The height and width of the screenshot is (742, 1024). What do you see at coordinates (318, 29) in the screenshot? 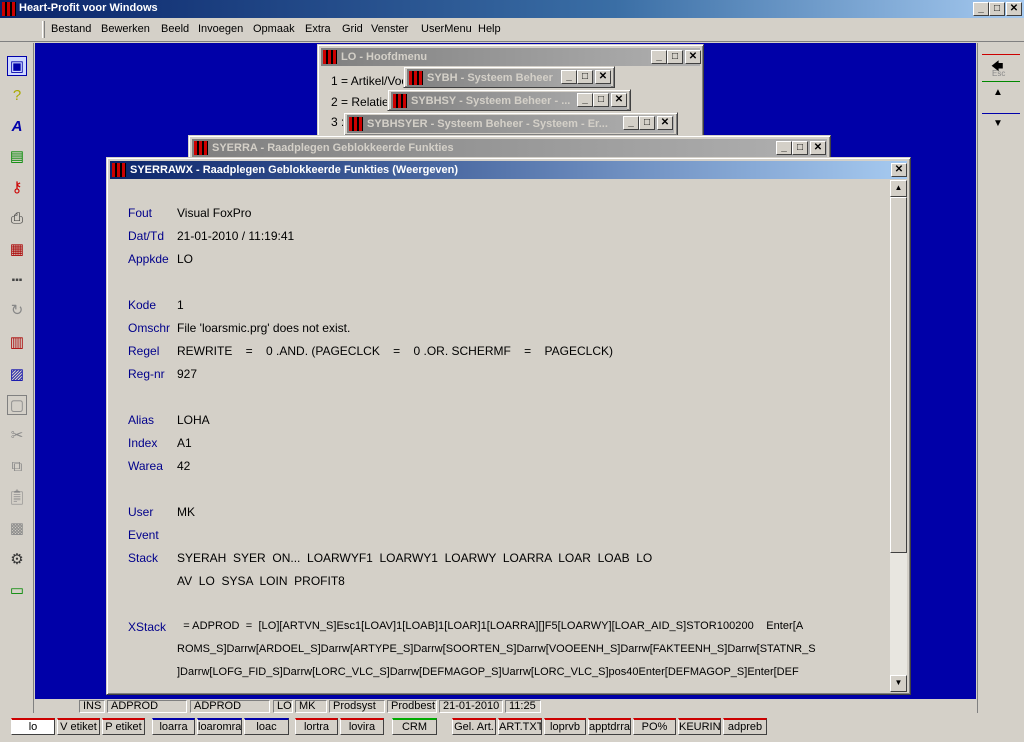
I see `menu-extra: Extra` at bounding box center [318, 29].